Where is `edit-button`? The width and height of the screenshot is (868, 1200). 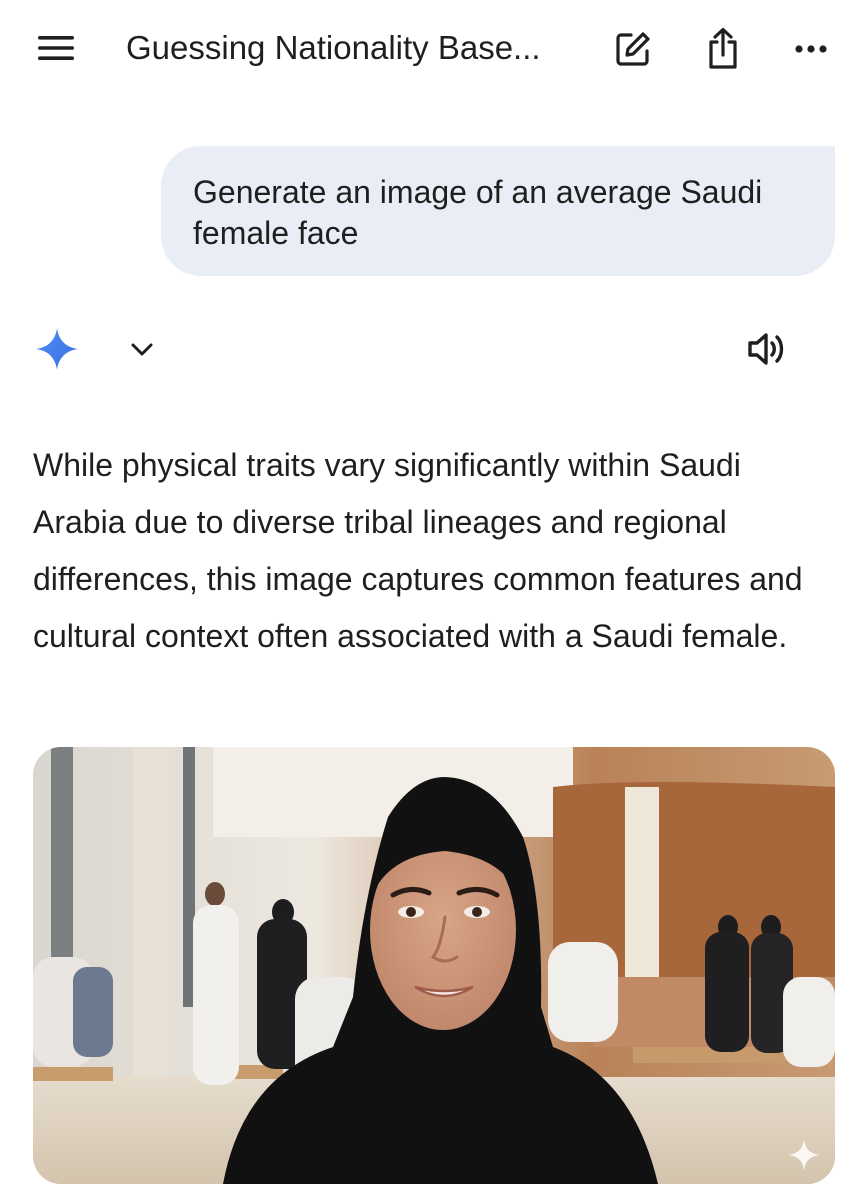
edit-button is located at coordinates (633, 49).